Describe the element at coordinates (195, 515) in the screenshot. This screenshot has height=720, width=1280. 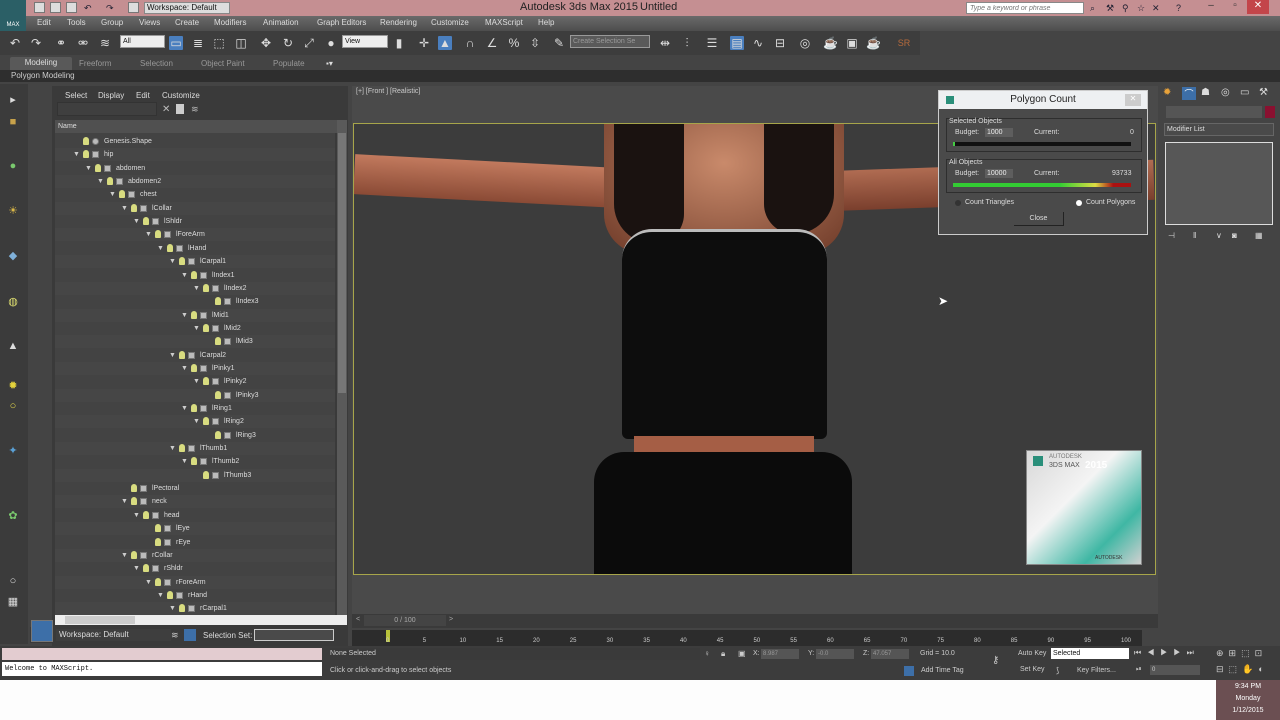
I see `tree-item: ▼ head` at that location.